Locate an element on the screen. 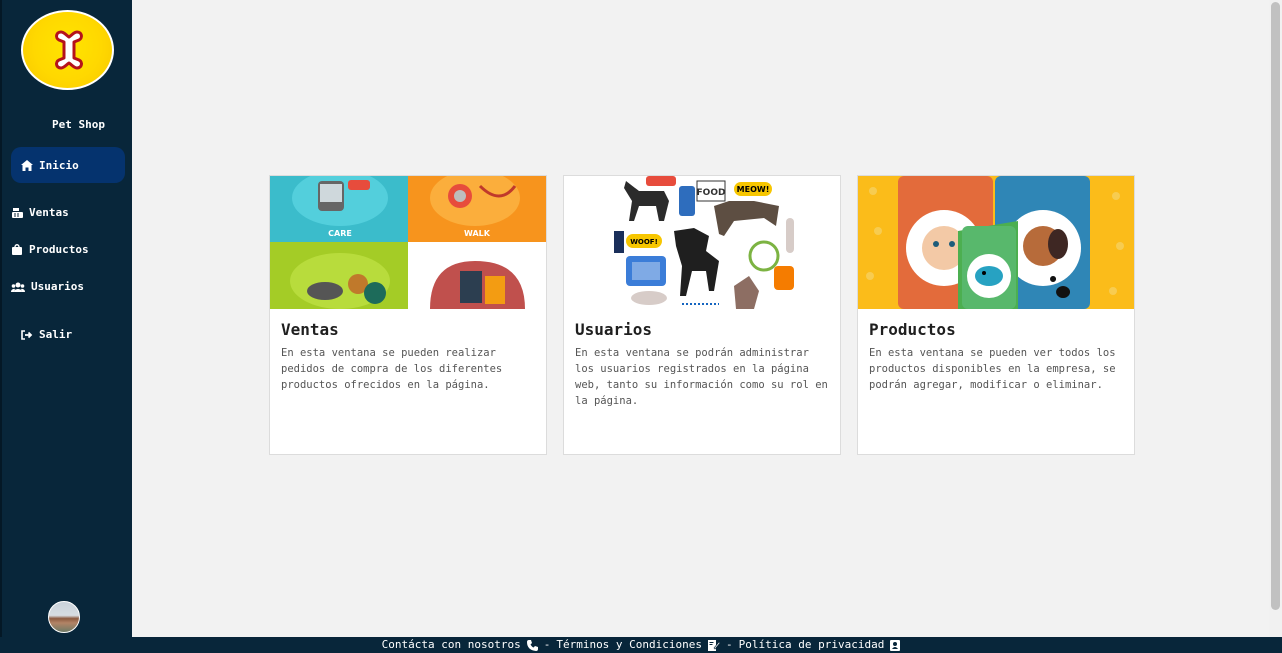  sidebar-item-ventas: Ventas is located at coordinates (40, 212).